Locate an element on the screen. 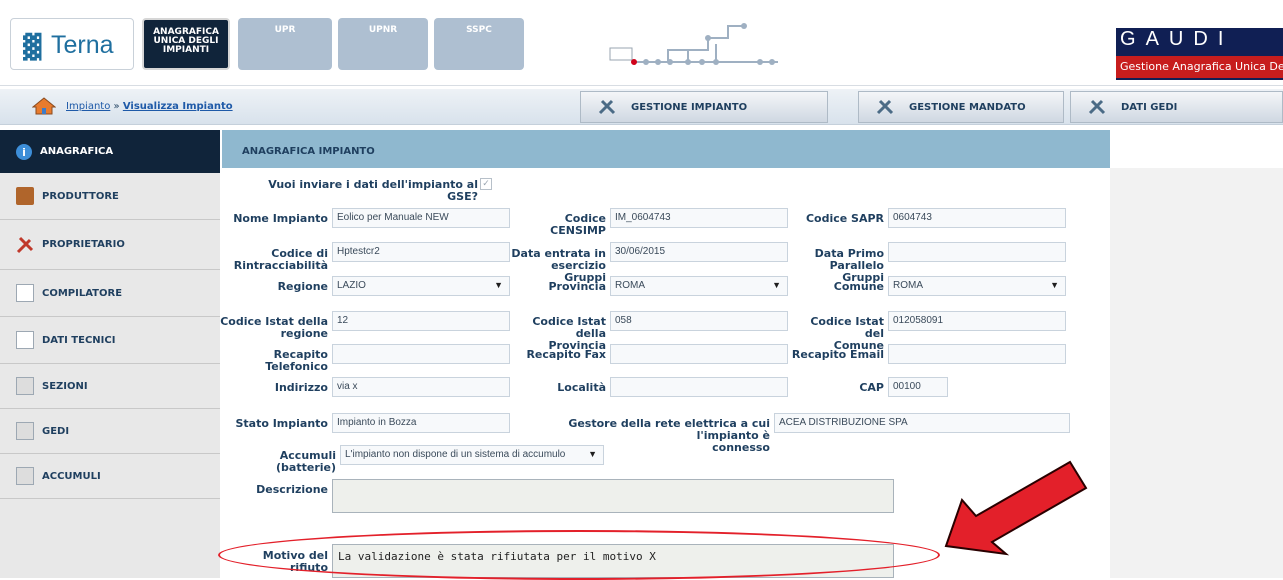 The width and height of the screenshot is (1283, 580). gestione-mandato-button: GESTIONE MANDATO is located at coordinates (961, 107).